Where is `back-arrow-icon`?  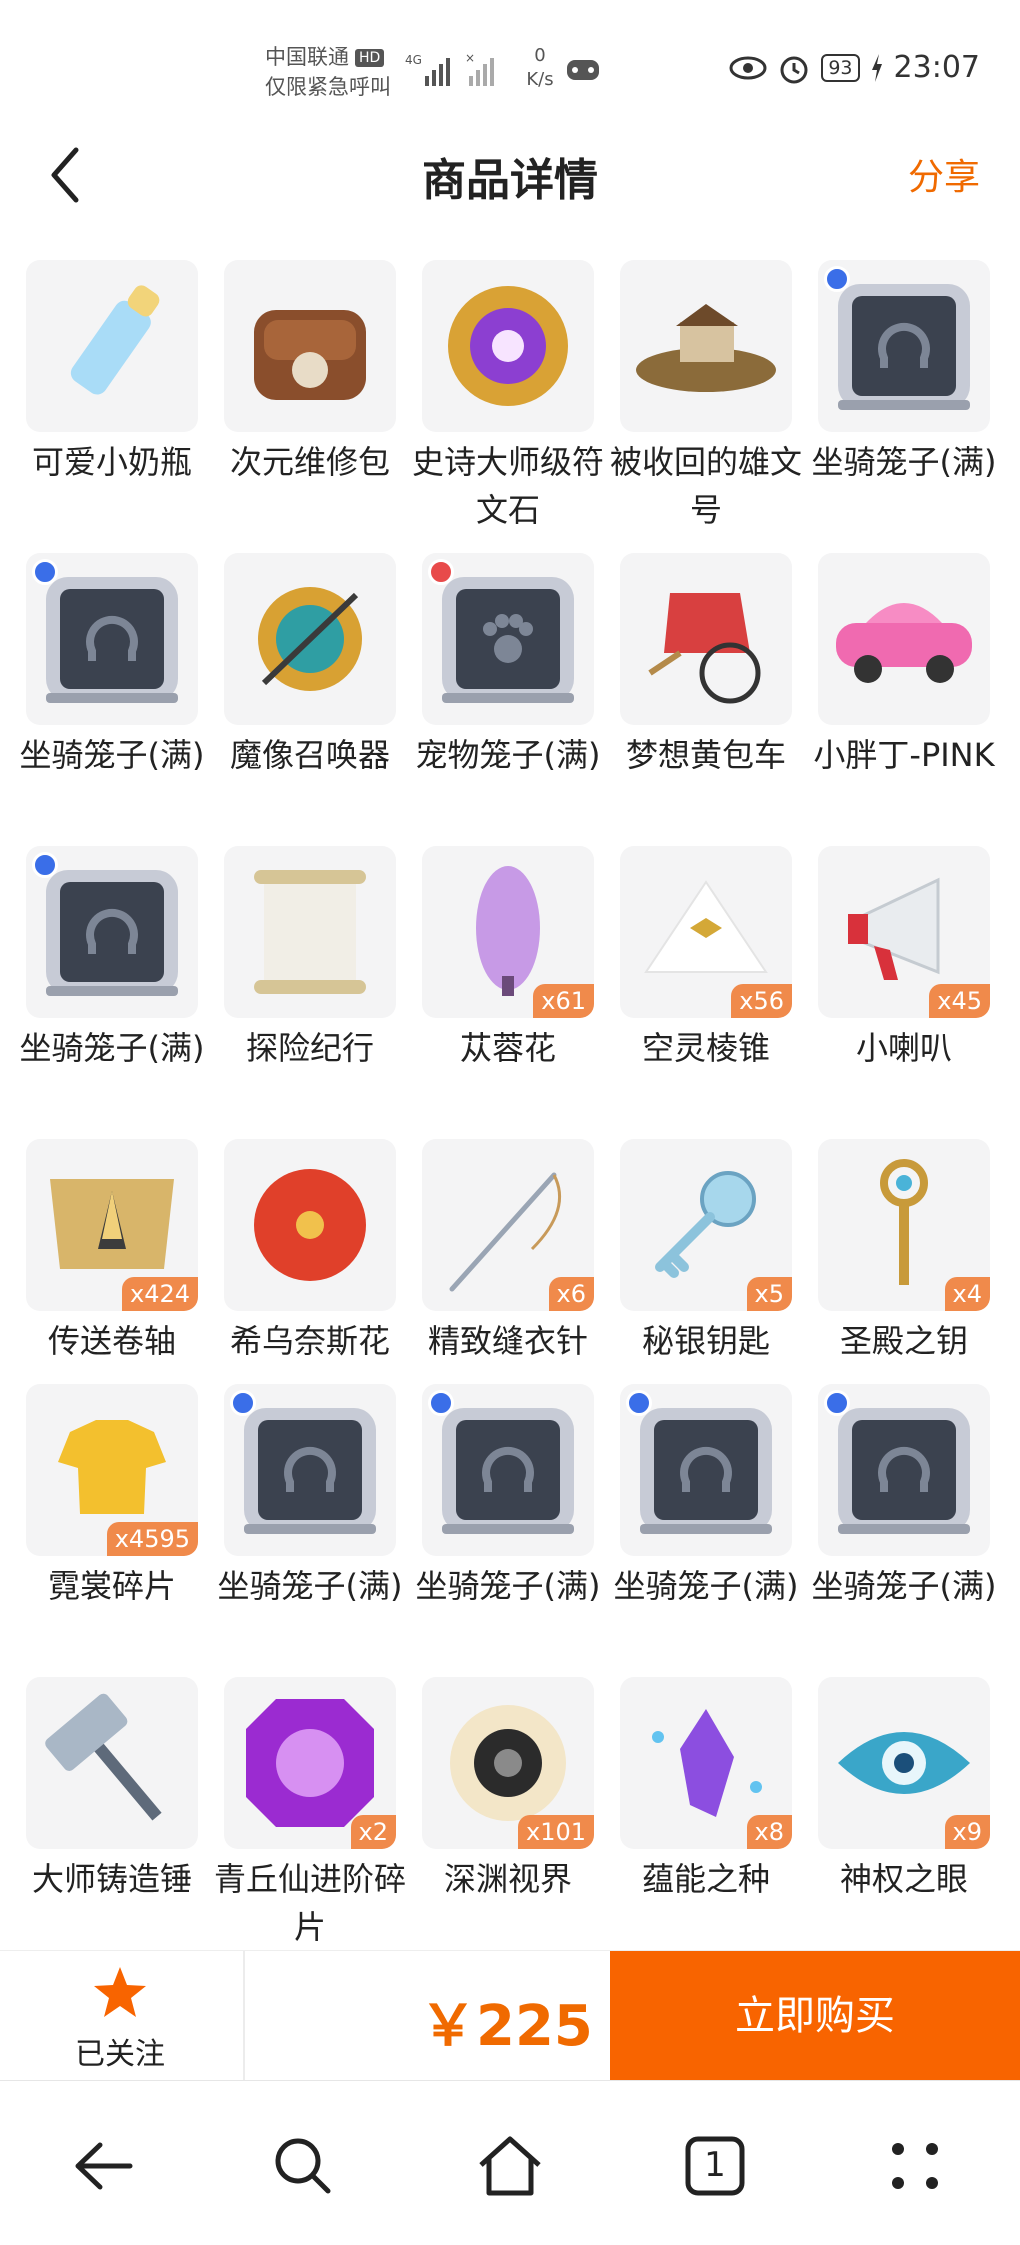 back-arrow-icon is located at coordinates (103, 2166).